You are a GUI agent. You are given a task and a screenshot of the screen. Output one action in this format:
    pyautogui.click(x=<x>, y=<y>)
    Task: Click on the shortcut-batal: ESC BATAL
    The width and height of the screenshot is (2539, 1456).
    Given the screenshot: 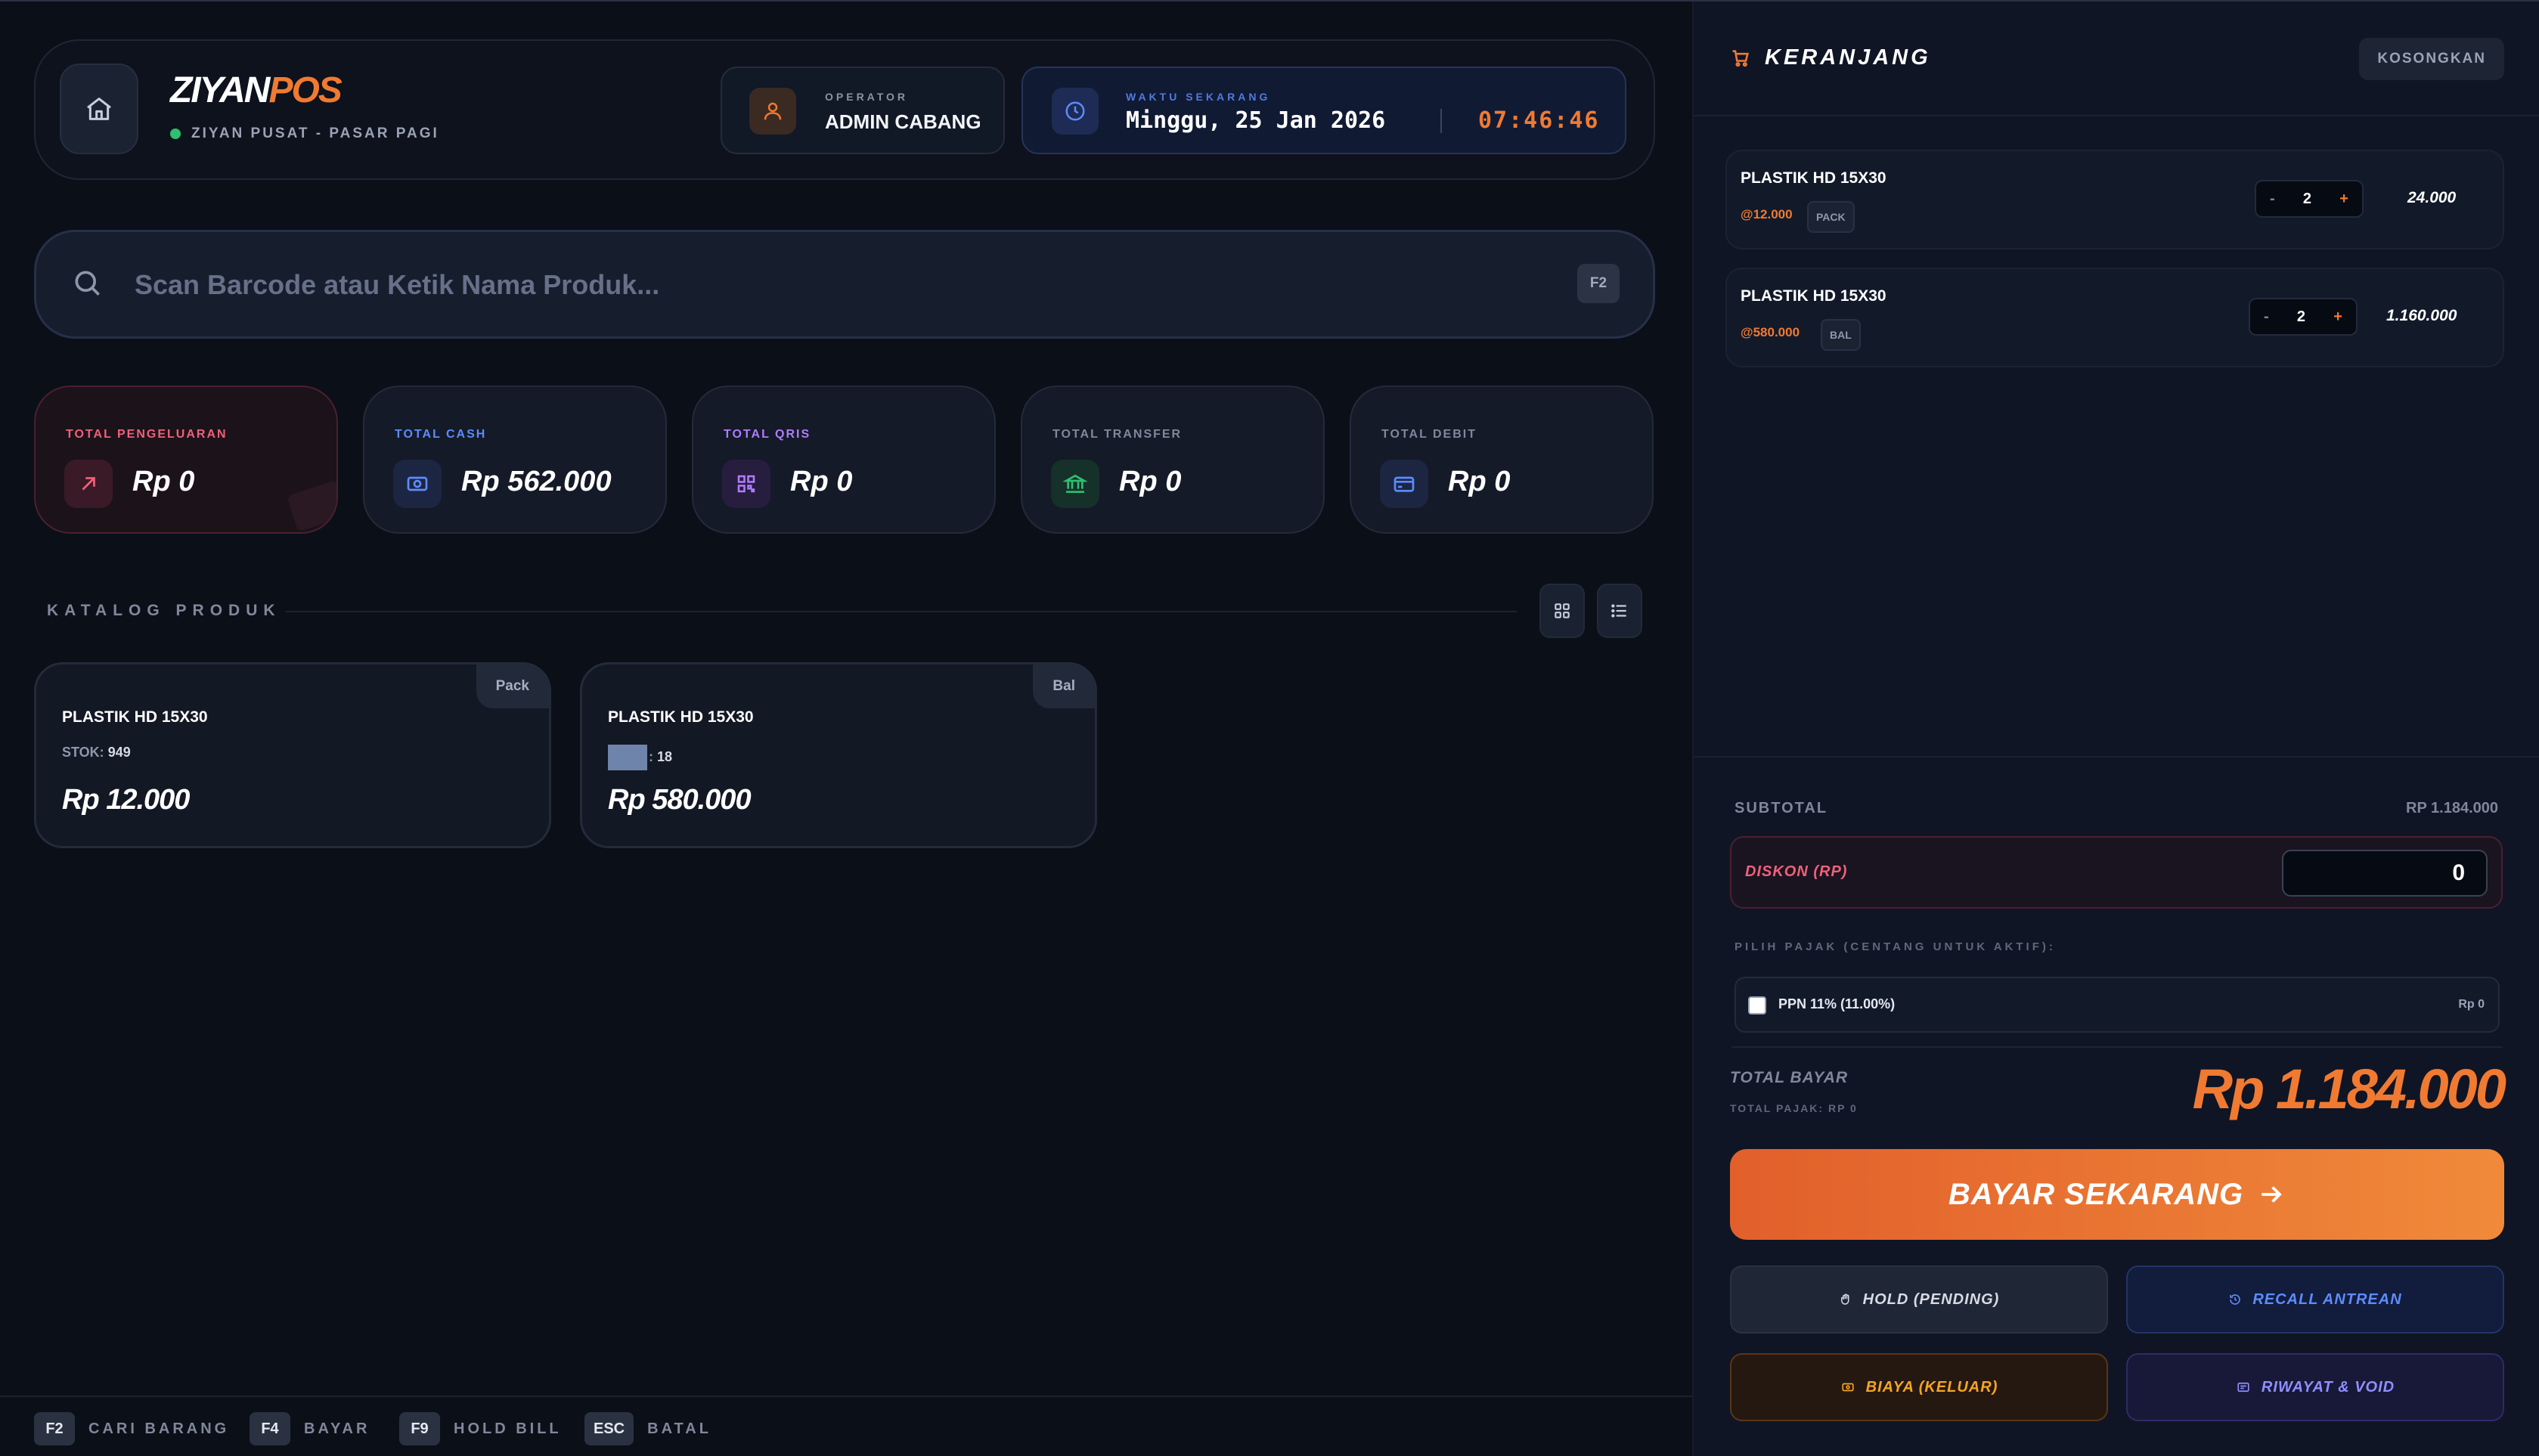 What is the action you would take?
    pyautogui.click(x=647, y=1428)
    